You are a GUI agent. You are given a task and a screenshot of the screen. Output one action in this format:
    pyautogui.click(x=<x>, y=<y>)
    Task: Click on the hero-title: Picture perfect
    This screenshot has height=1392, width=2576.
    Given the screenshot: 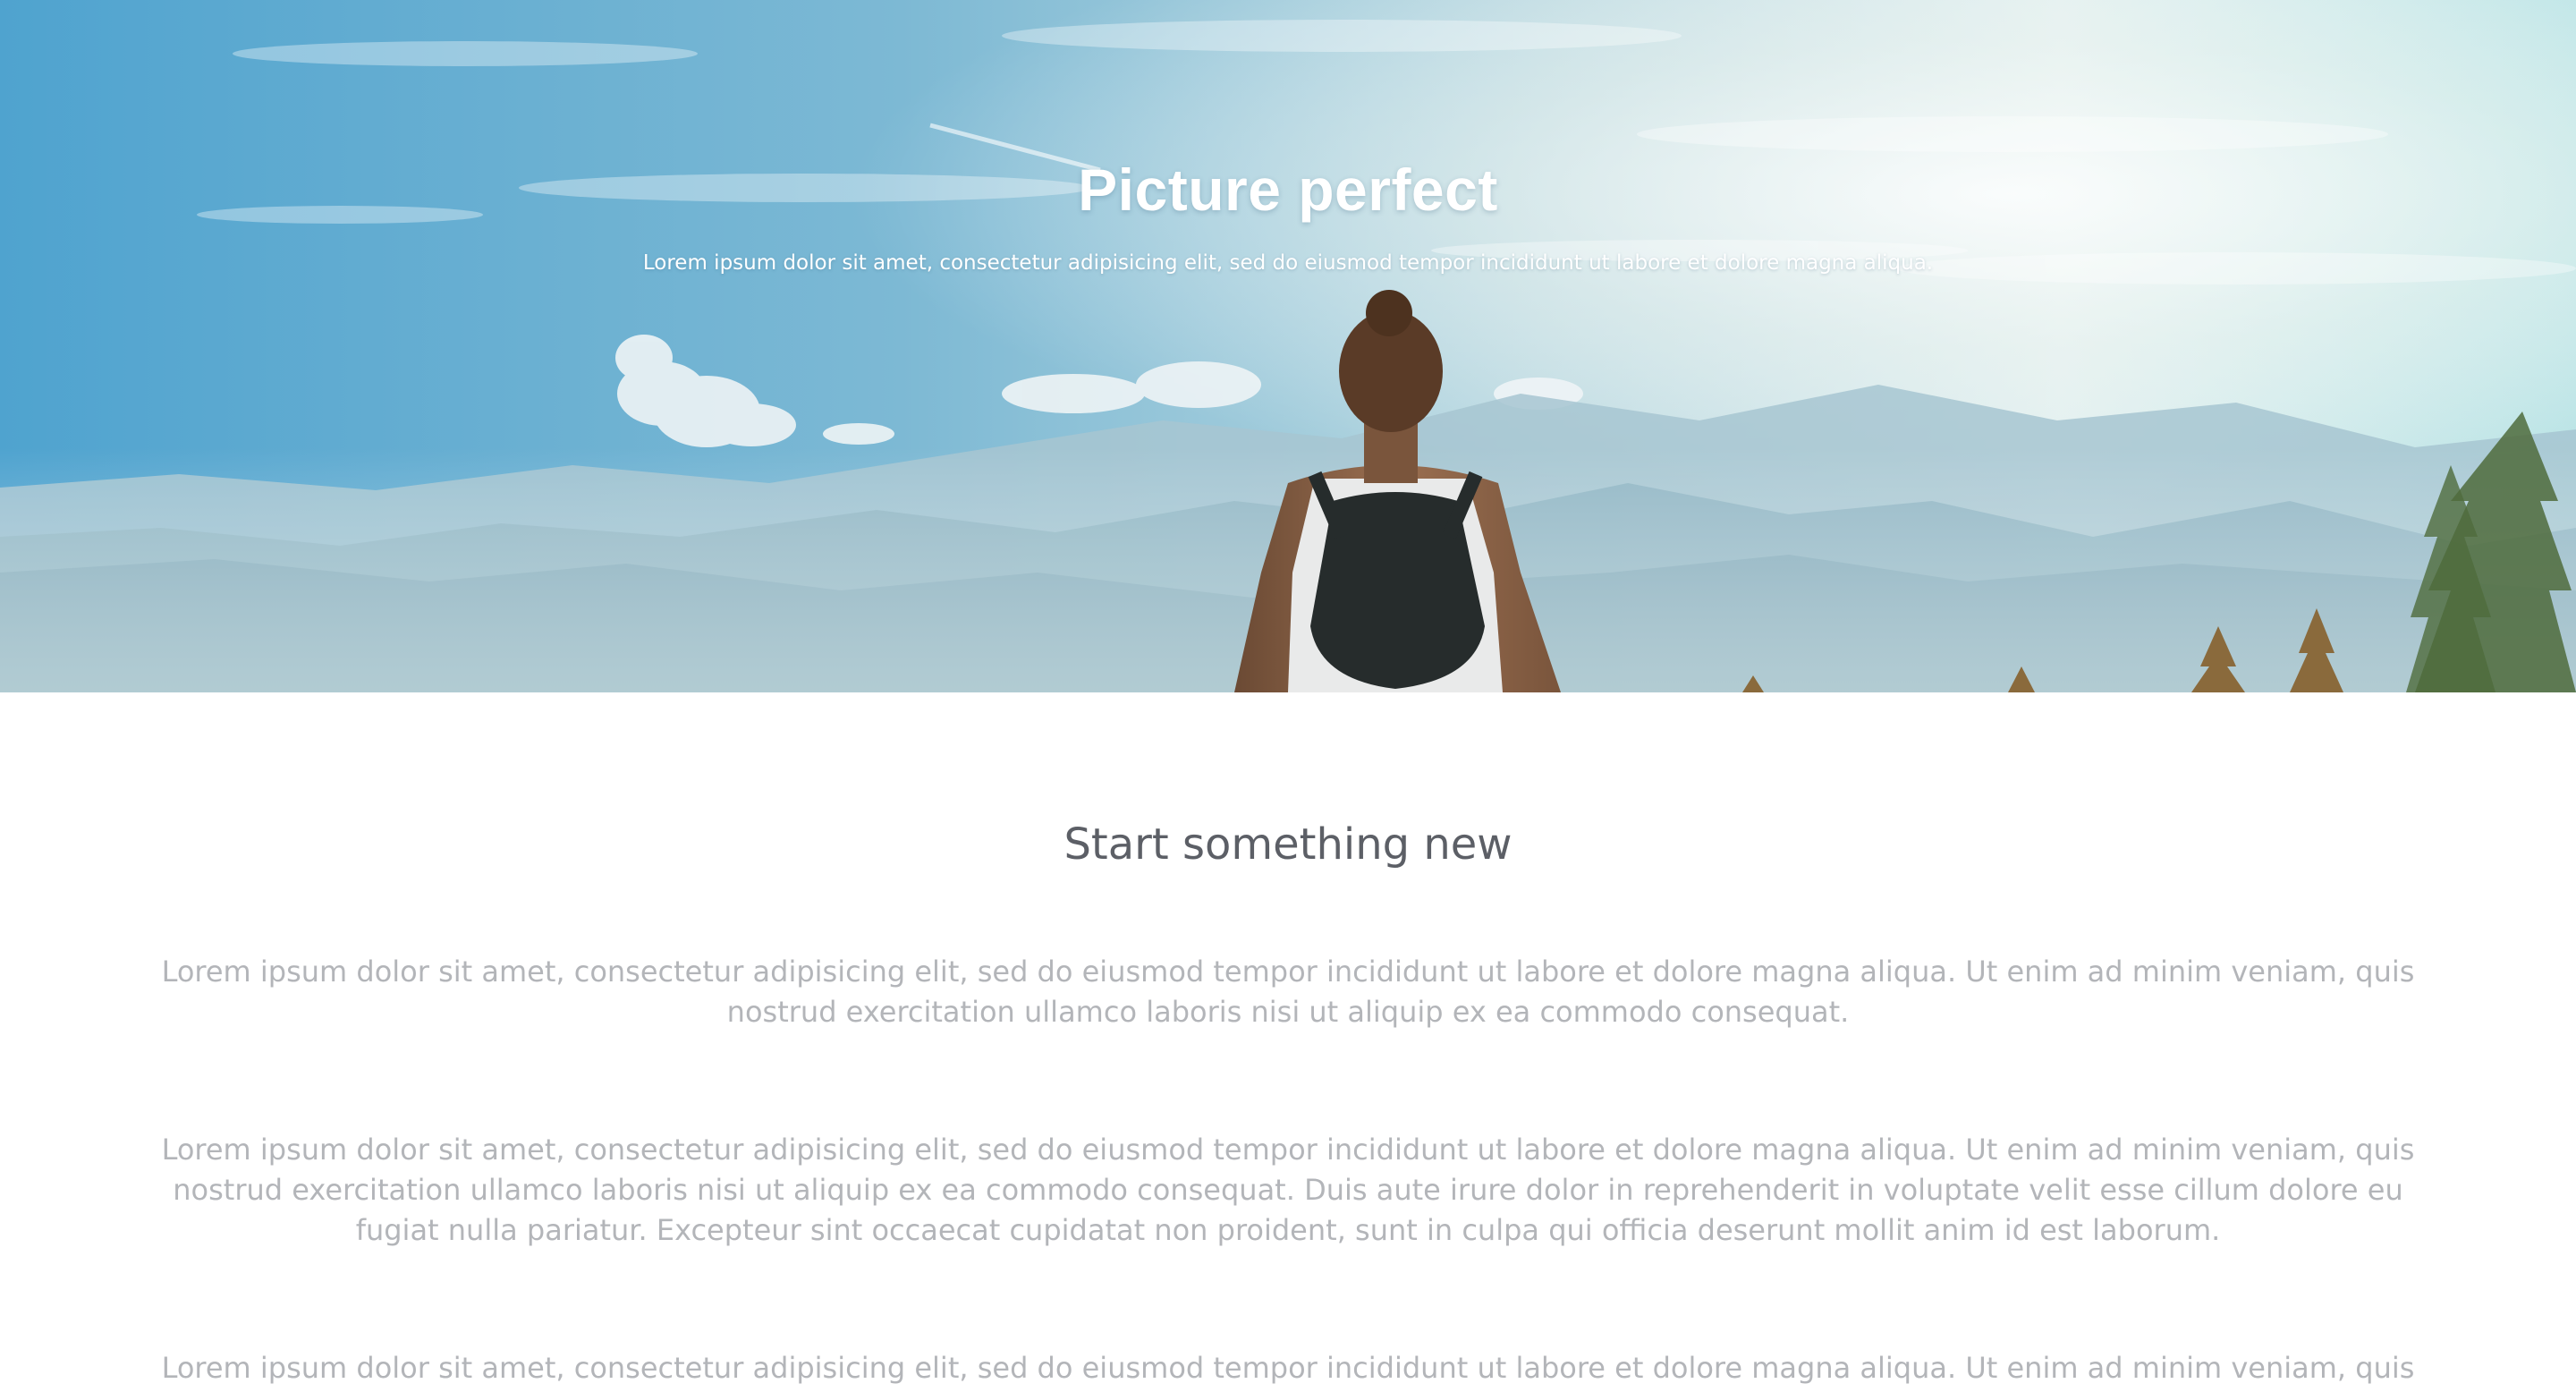 What is the action you would take?
    pyautogui.click(x=1288, y=190)
    